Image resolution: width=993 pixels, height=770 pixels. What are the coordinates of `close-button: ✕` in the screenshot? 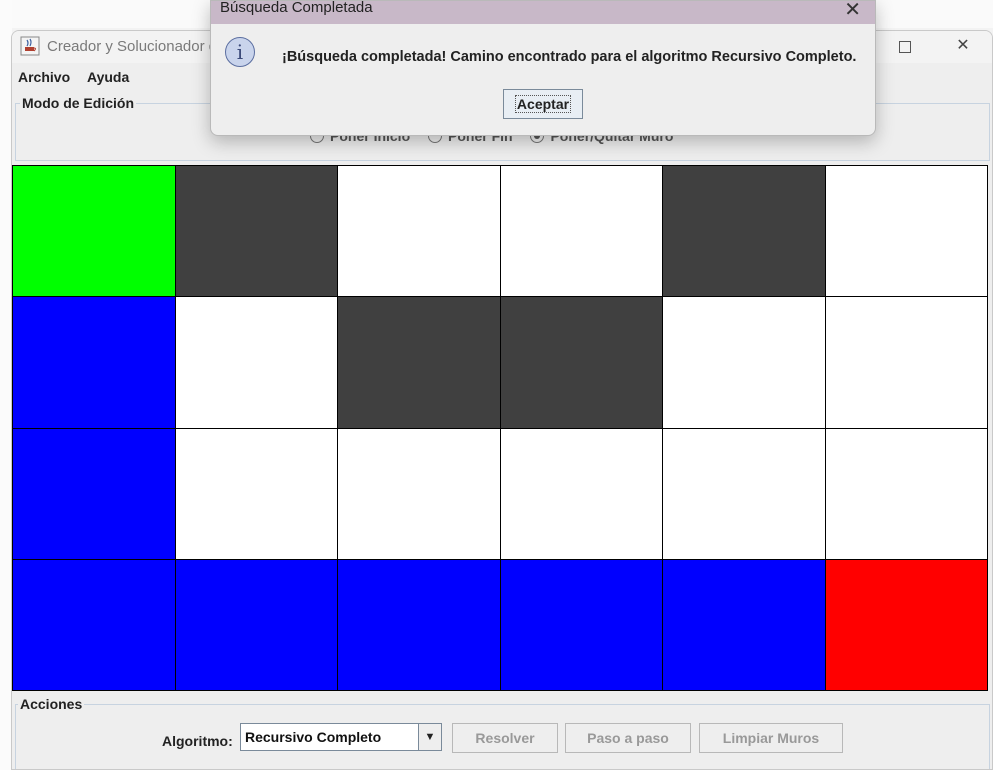 It's located at (963, 47).